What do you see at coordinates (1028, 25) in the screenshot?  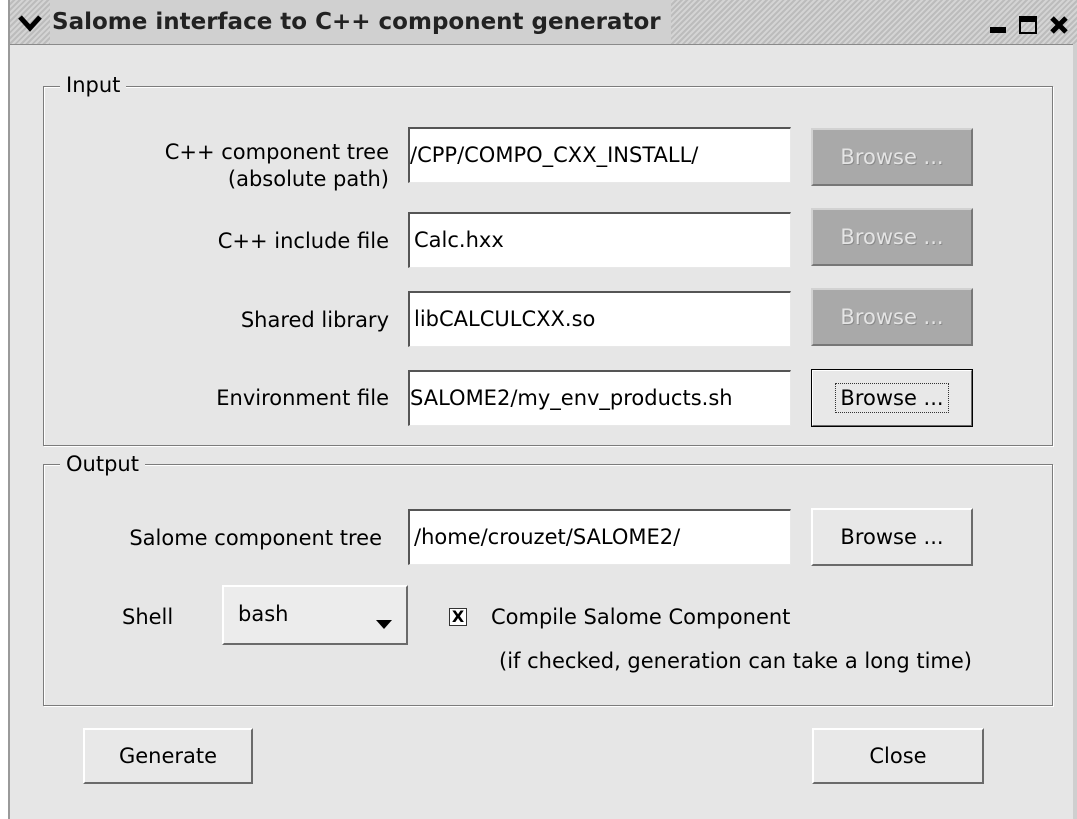 I see `maximize-icon` at bounding box center [1028, 25].